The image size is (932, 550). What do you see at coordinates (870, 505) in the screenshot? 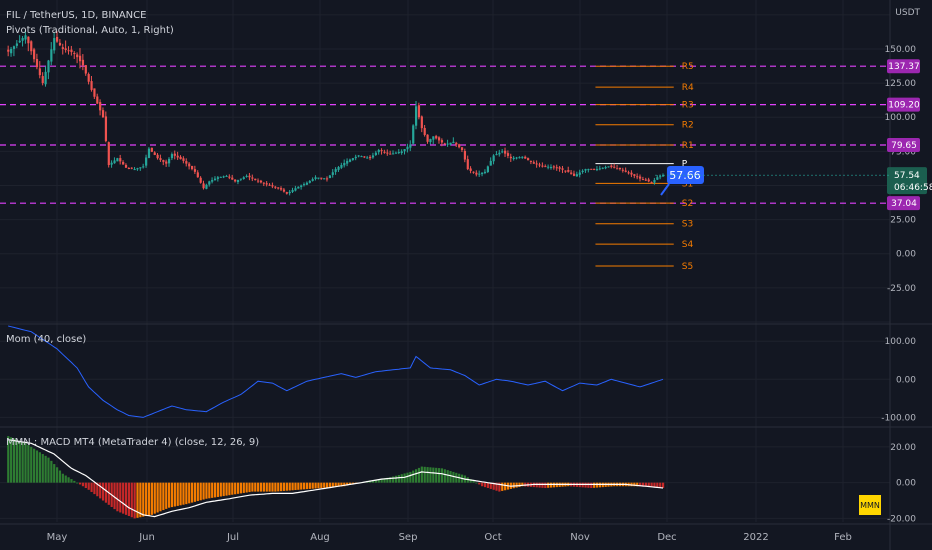
I see `mmn-badge: MMN` at bounding box center [870, 505].